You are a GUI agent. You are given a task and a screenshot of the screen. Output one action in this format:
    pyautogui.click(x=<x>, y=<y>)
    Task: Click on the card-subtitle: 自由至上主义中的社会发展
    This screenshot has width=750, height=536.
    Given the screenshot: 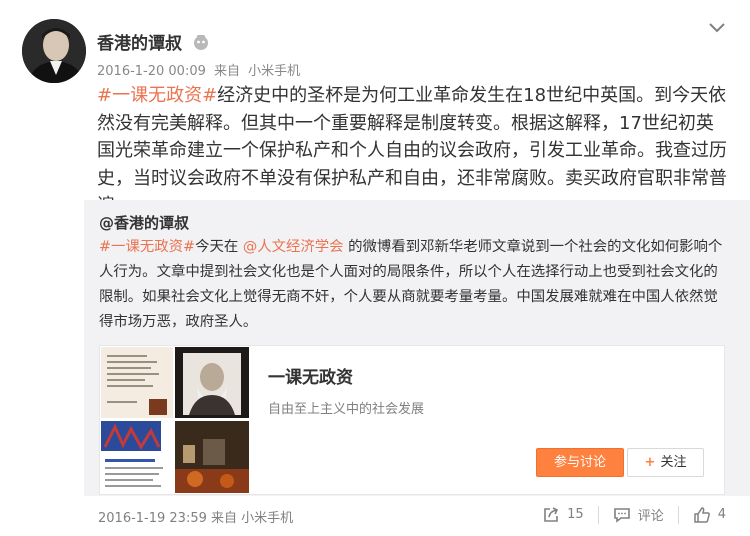 What is the action you would take?
    pyautogui.click(x=346, y=409)
    